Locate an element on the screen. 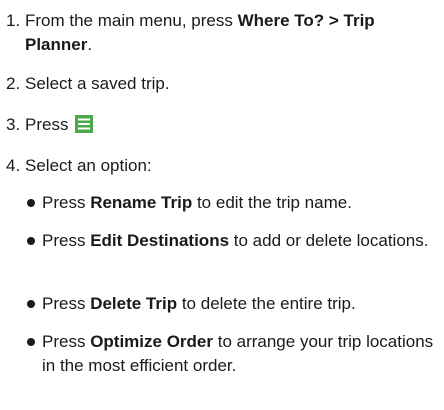 Image resolution: width=444 pixels, height=410 pixels. option-bold-text: Rename Trip is located at coordinates (141, 202).